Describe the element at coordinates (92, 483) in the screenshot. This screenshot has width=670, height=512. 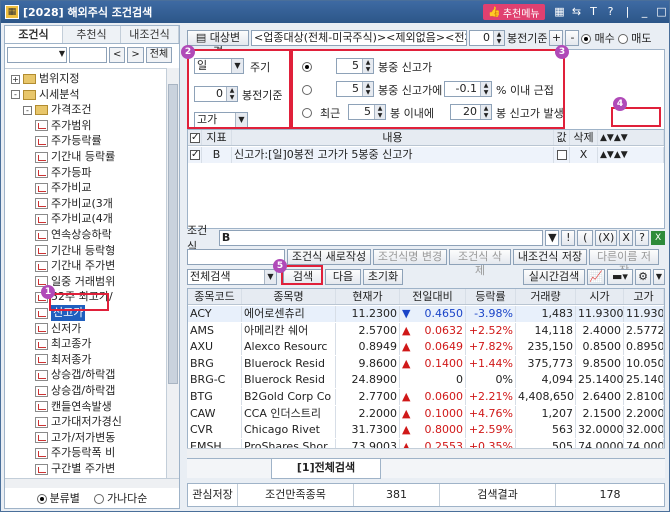
I see `tree-hscrollbar` at that location.